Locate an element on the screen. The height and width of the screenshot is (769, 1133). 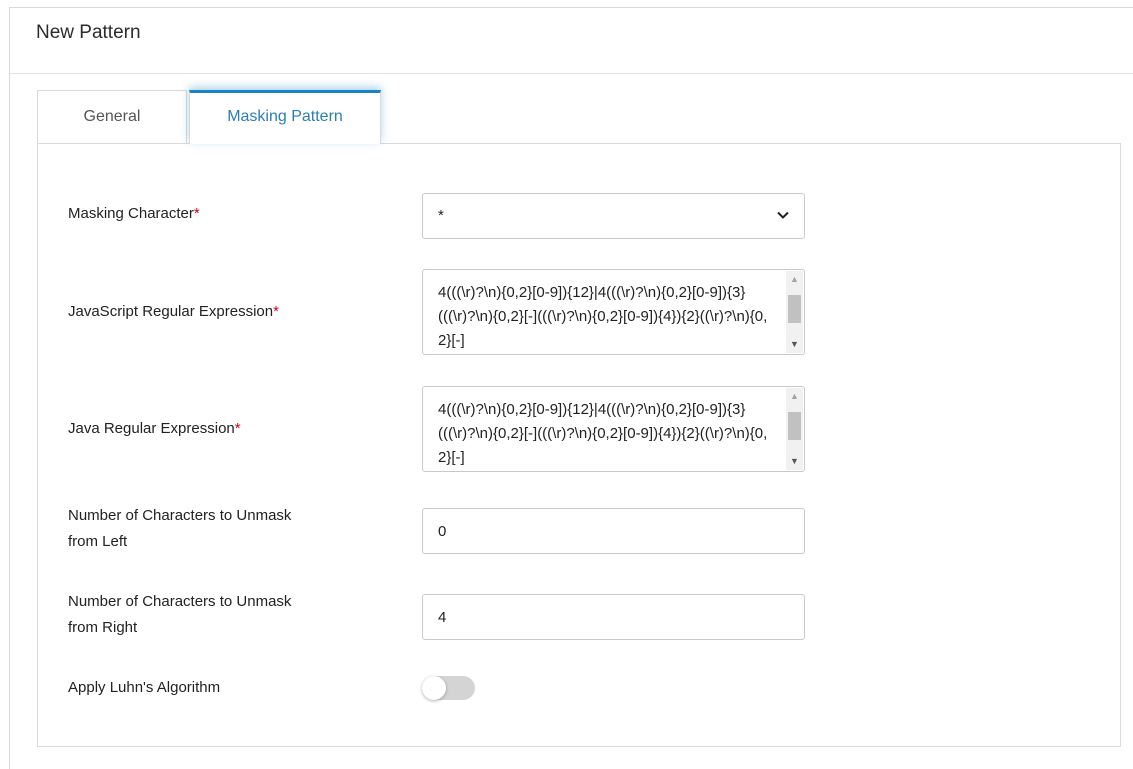
java-regex-label-text: Java Regular Expression is located at coordinates (151, 428).